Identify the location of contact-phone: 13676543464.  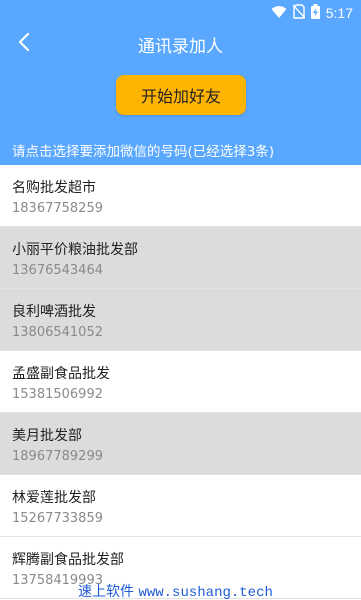
(57, 270).